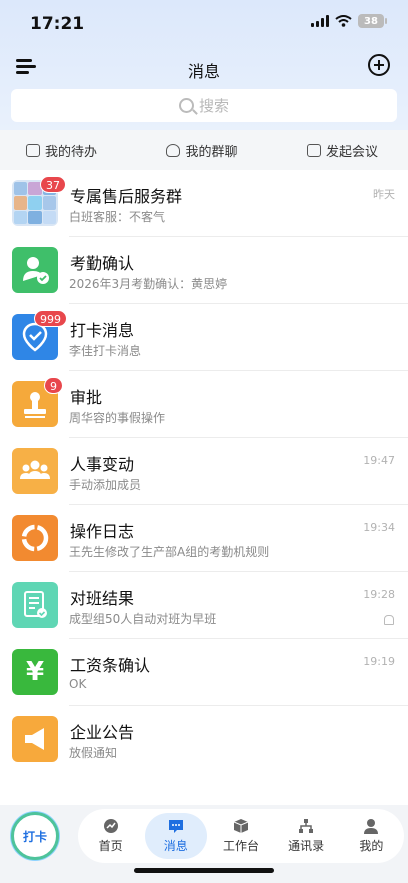 This screenshot has width=408, height=883. What do you see at coordinates (148, 284) in the screenshot?
I see `message-preview: 2026年3月考勤确认：黄思婷` at bounding box center [148, 284].